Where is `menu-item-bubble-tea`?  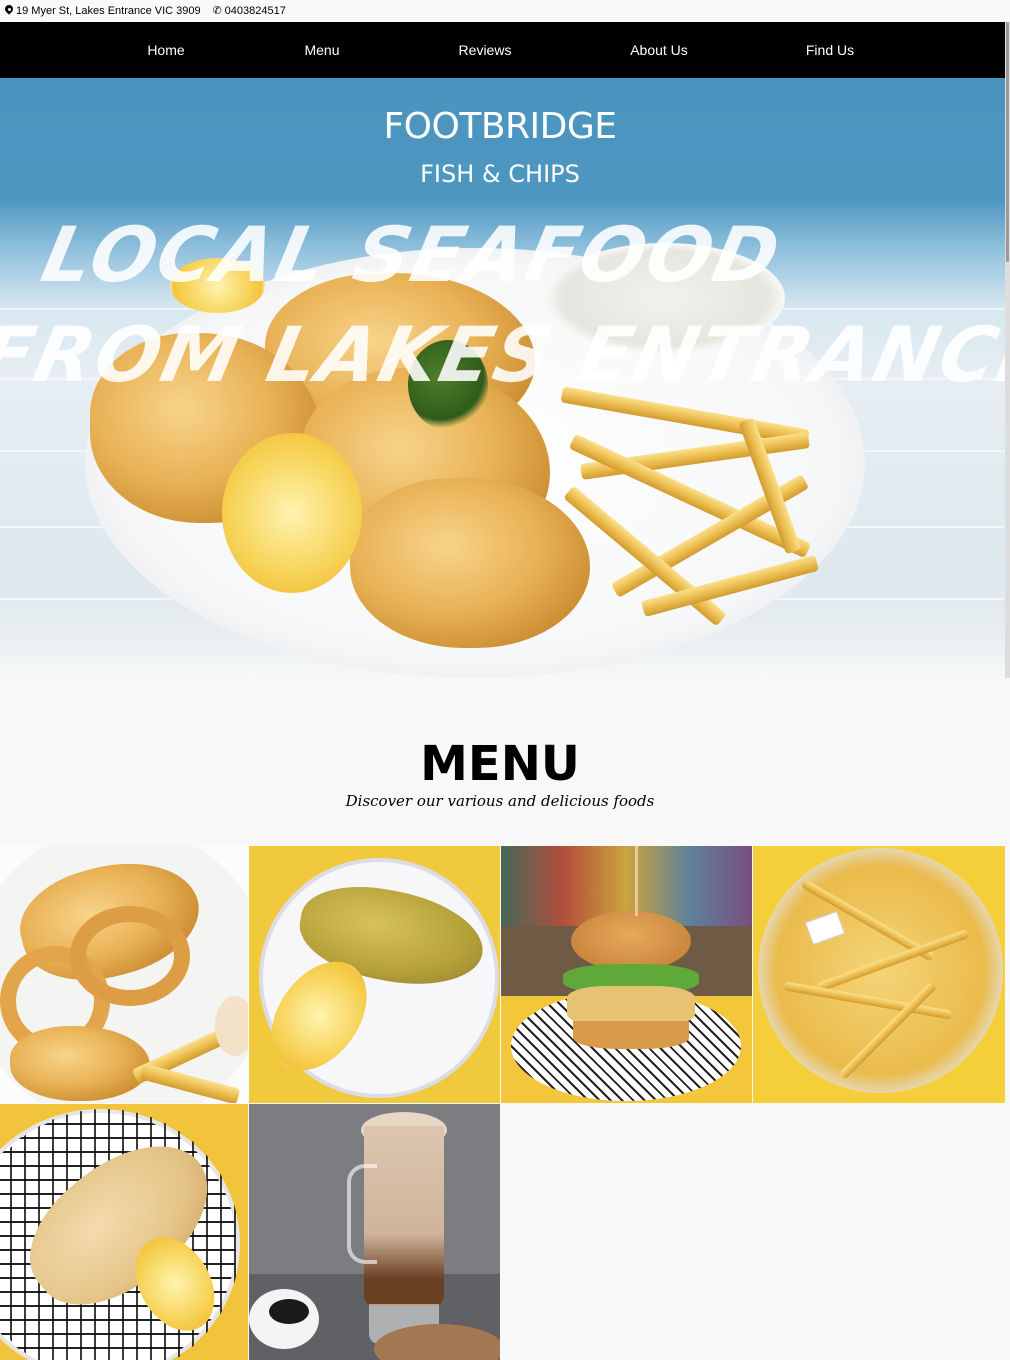 menu-item-bubble-tea is located at coordinates (374, 1232).